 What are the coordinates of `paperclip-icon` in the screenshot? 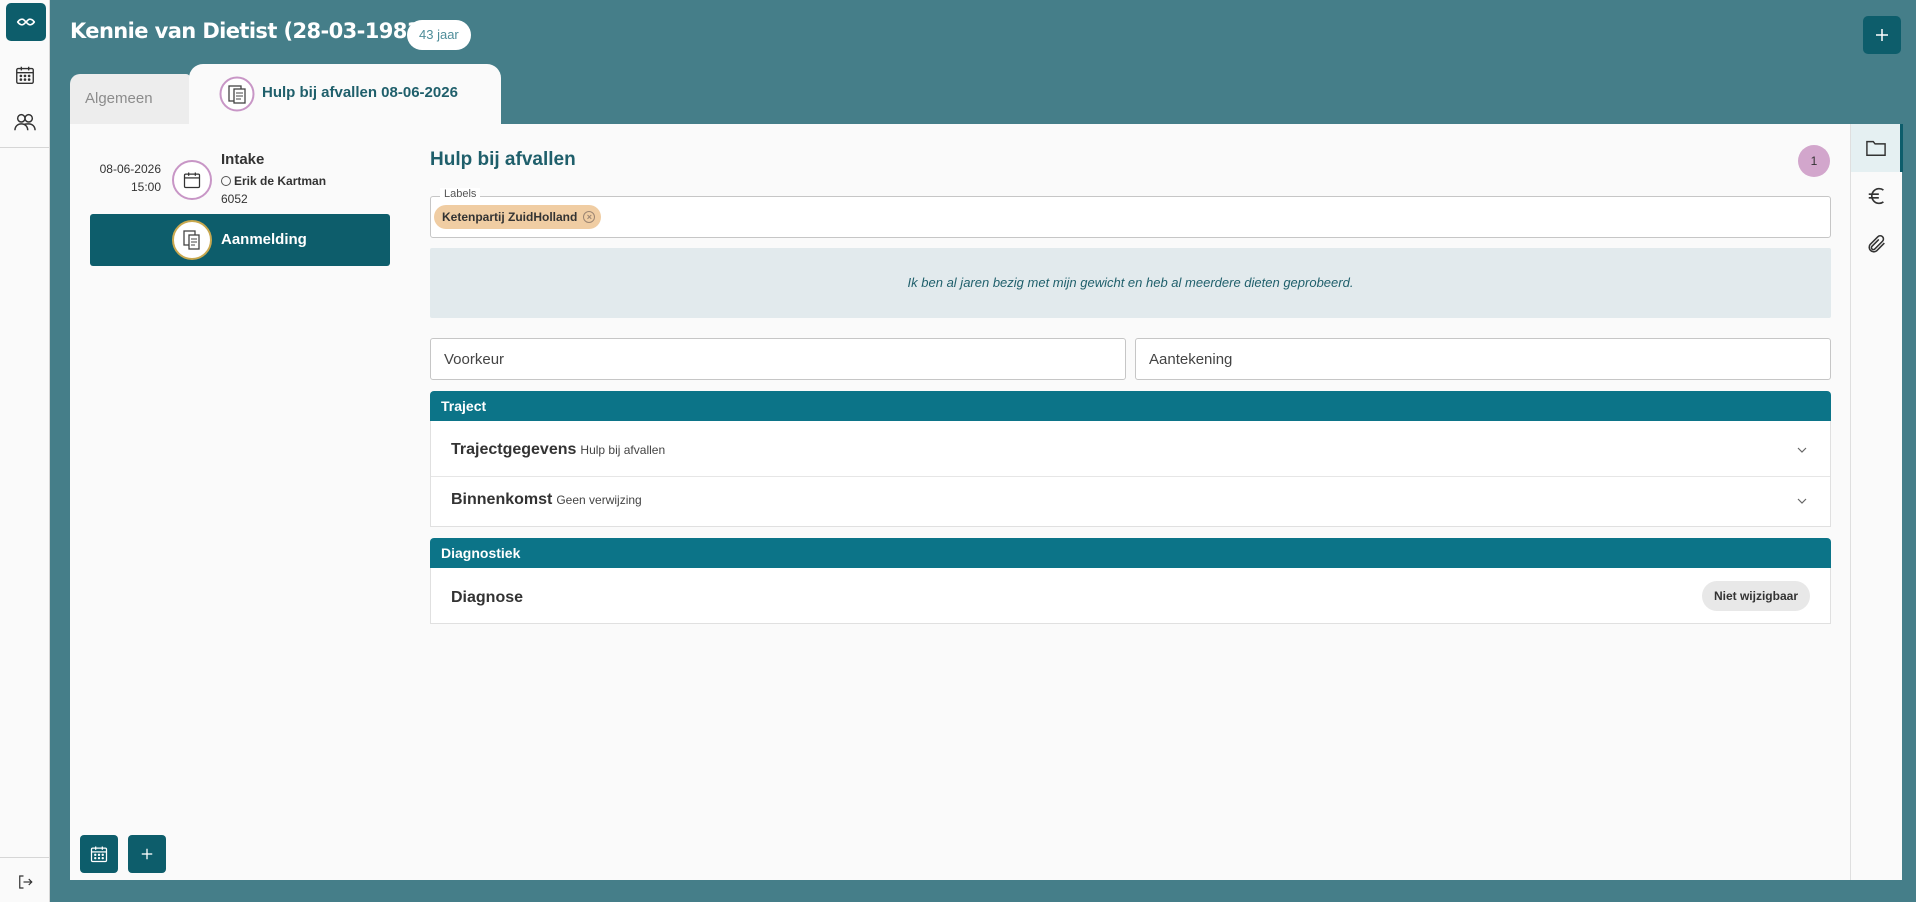 It's located at (1876, 243).